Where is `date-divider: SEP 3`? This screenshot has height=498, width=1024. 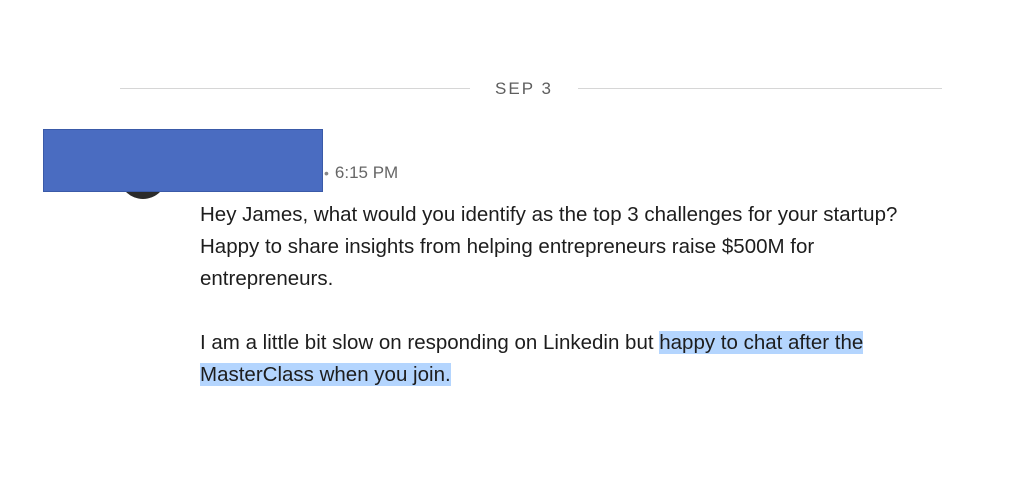
date-divider: SEP 3 is located at coordinates (531, 89).